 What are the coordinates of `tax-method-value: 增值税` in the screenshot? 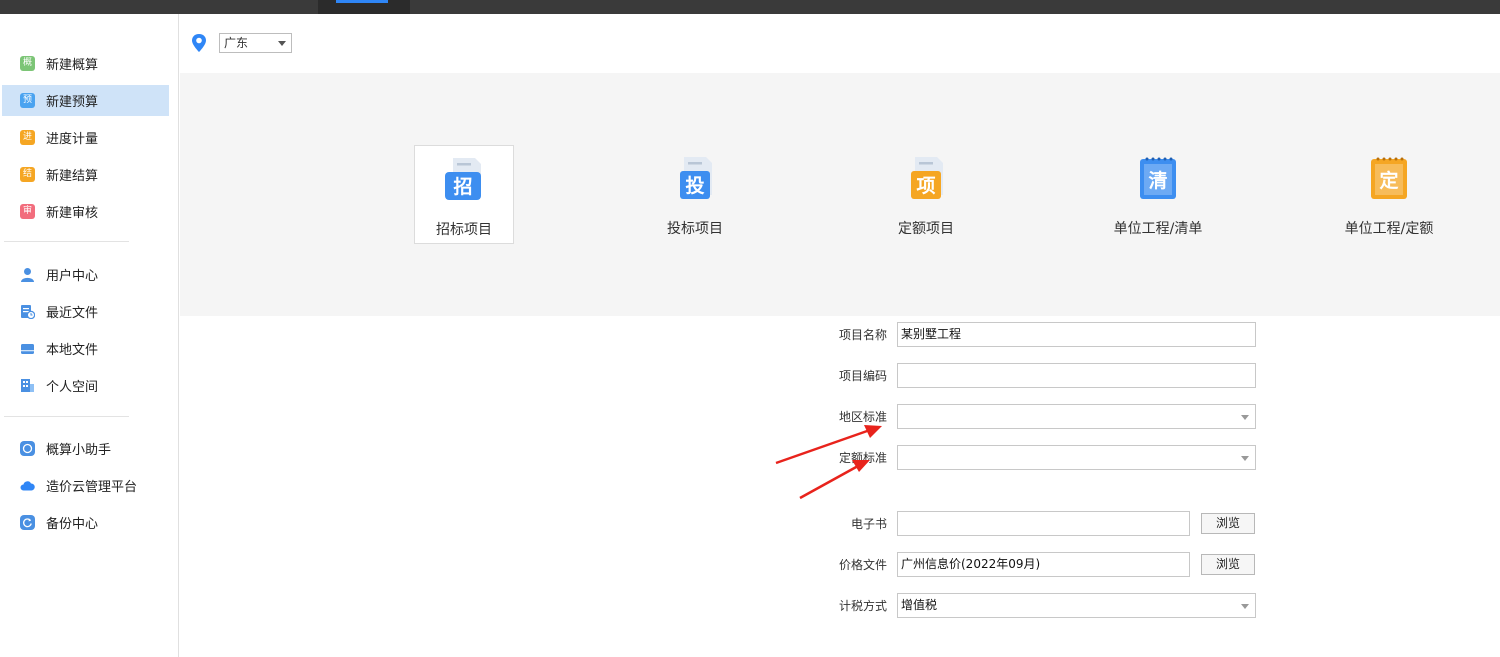 It's located at (919, 605).